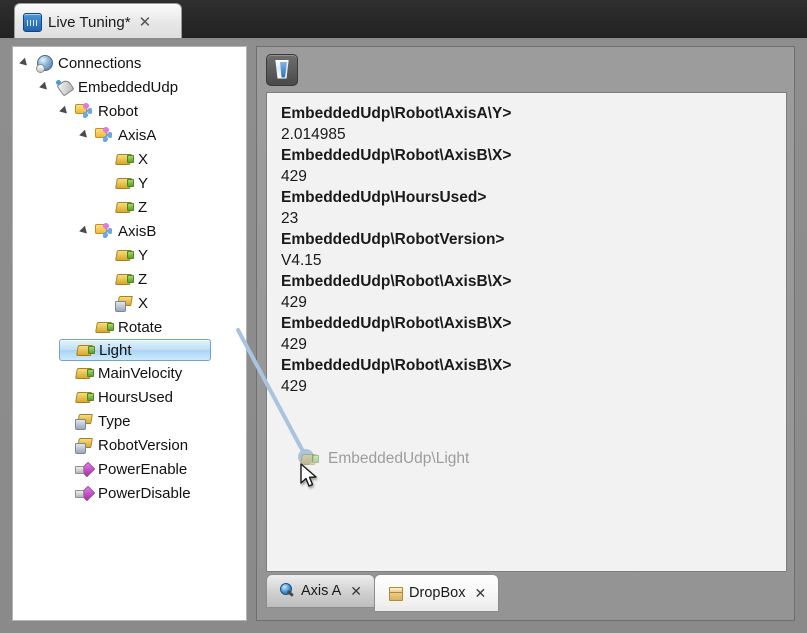 This screenshot has width=807, height=633. Describe the element at coordinates (128, 87) in the screenshot. I see `tree-item-label: EmbeddedUdp` at that location.